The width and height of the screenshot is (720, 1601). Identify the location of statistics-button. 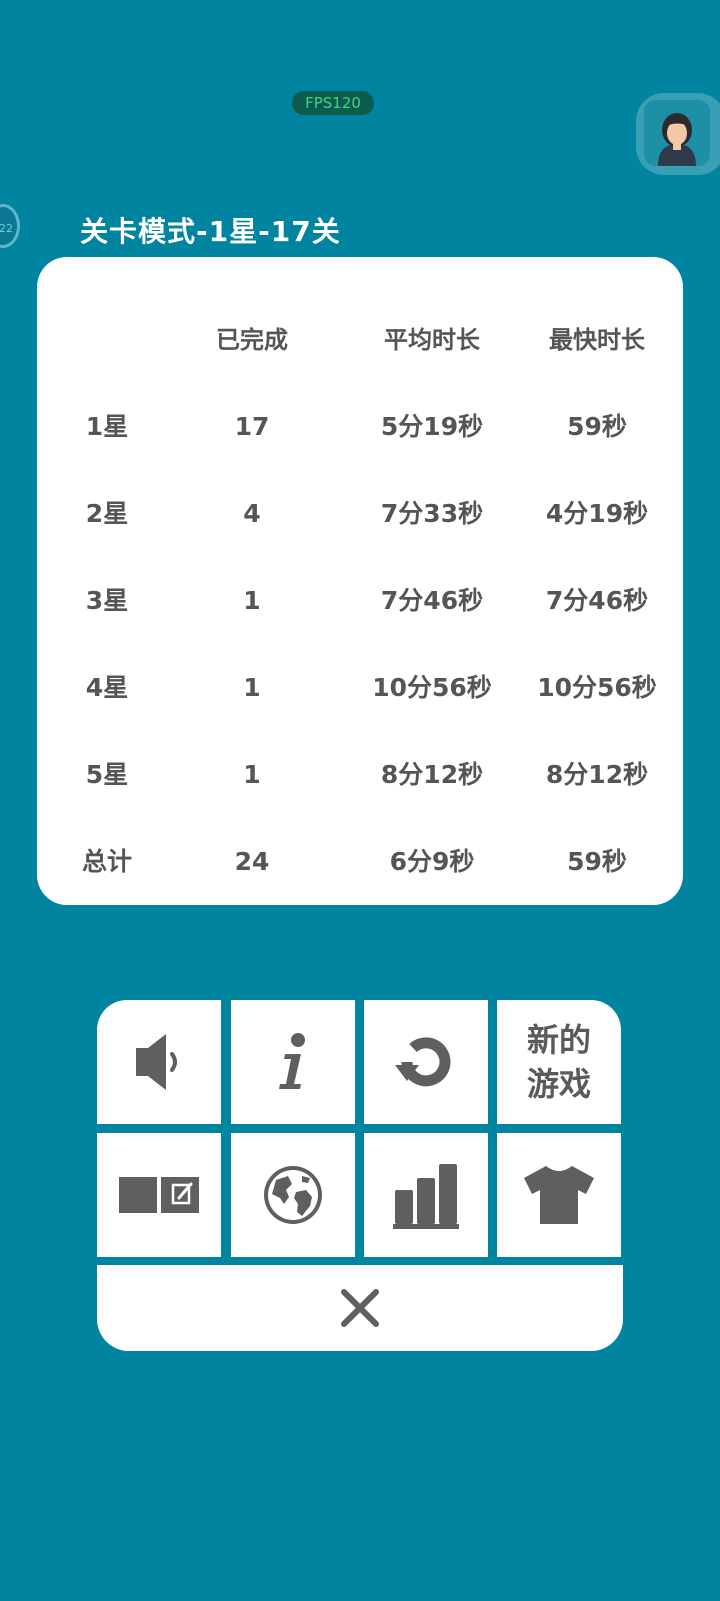
(426, 1195).